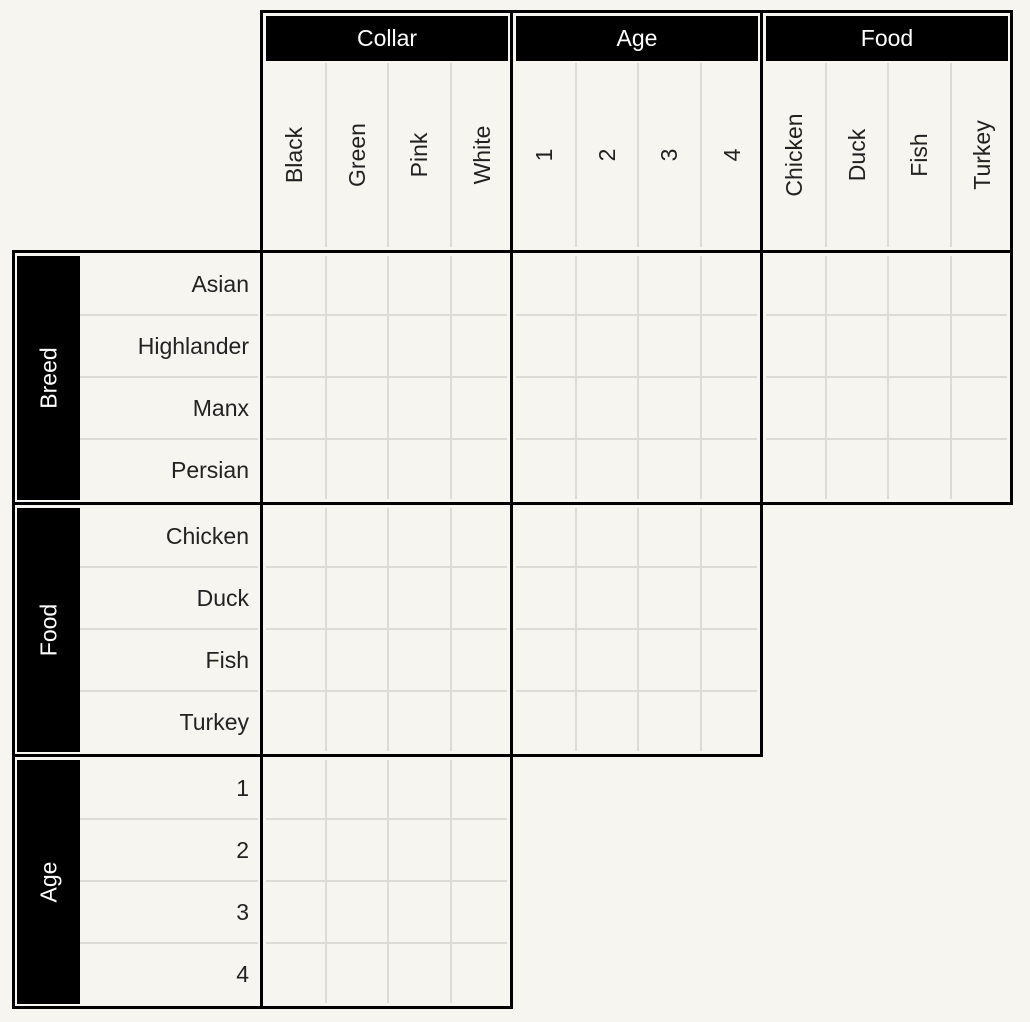 Image resolution: width=1030 pixels, height=1022 pixels. Describe the element at coordinates (637, 38) in the screenshot. I see `column-group-header: Age` at that location.